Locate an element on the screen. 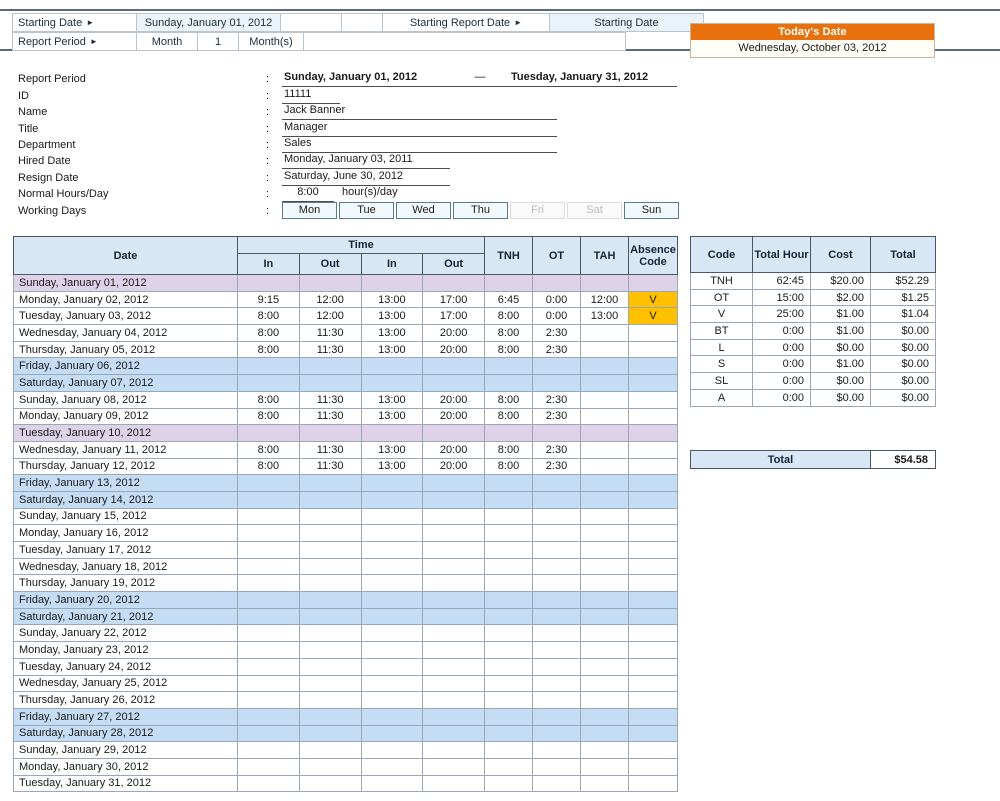  cell-ot: 2:30 is located at coordinates (556, 416).